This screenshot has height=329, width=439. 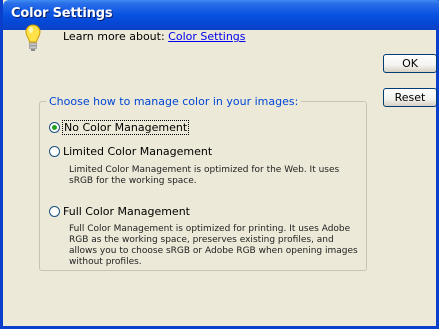 I want to click on radio-button-selected, so click(x=54, y=127).